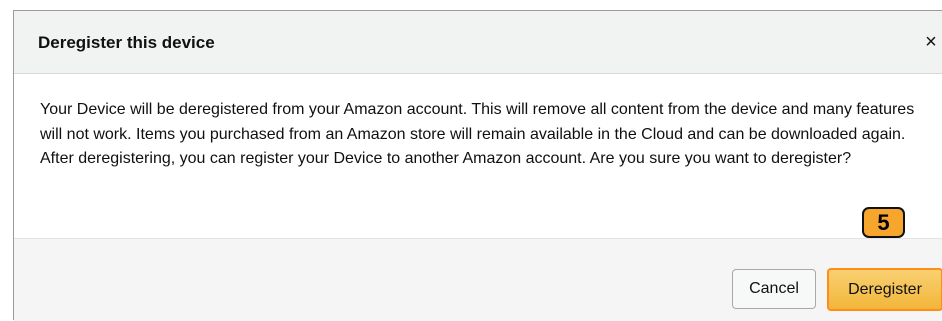  Describe the element at coordinates (883, 222) in the screenshot. I see `step-number-badge: 5` at that location.